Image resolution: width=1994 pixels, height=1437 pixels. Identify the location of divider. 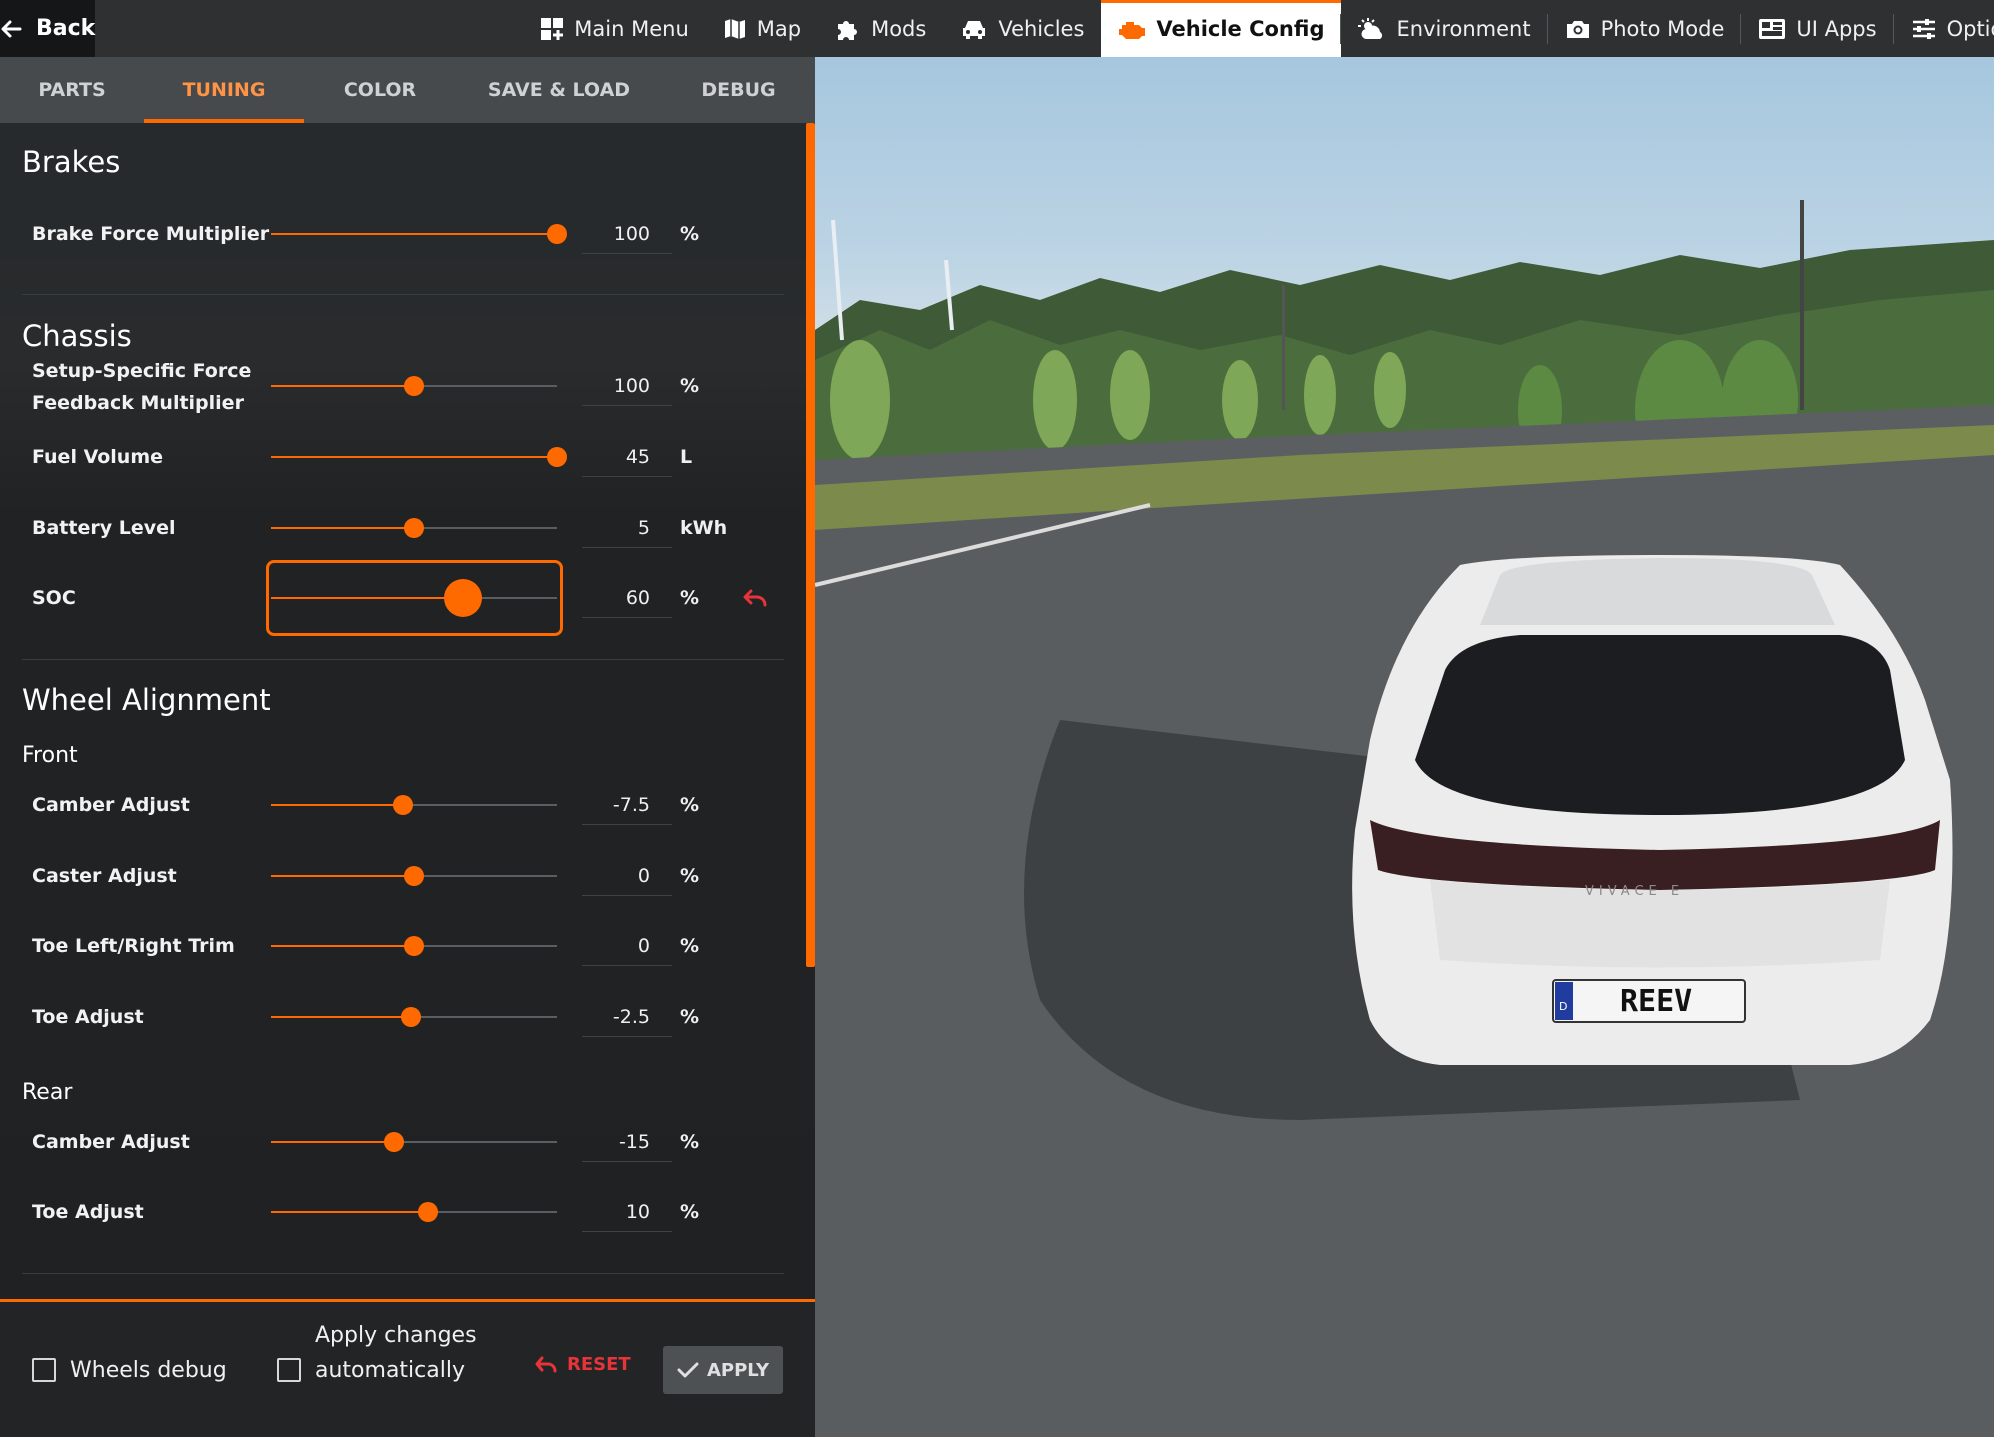
(403, 294).